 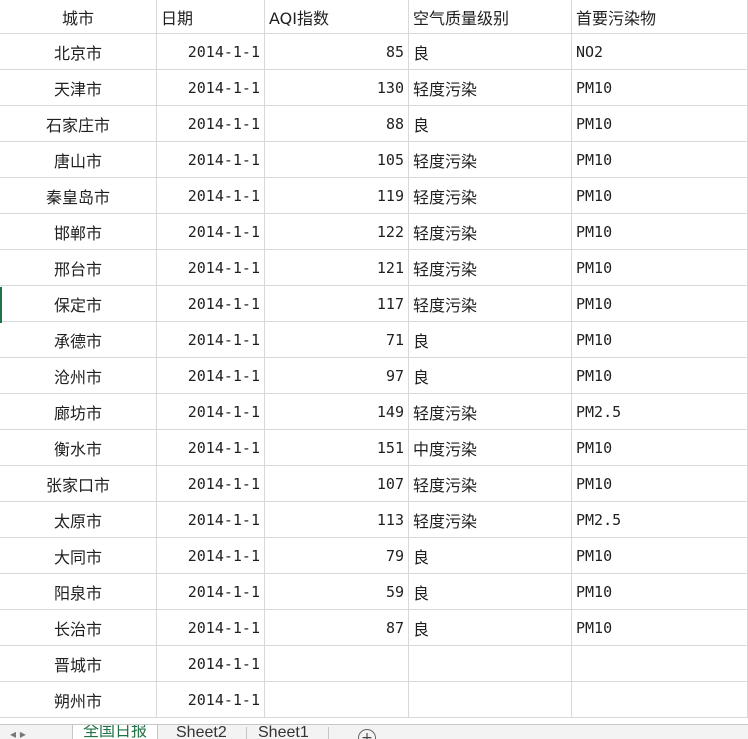 What do you see at coordinates (78, 700) in the screenshot?
I see `cell-city: 朔州市` at bounding box center [78, 700].